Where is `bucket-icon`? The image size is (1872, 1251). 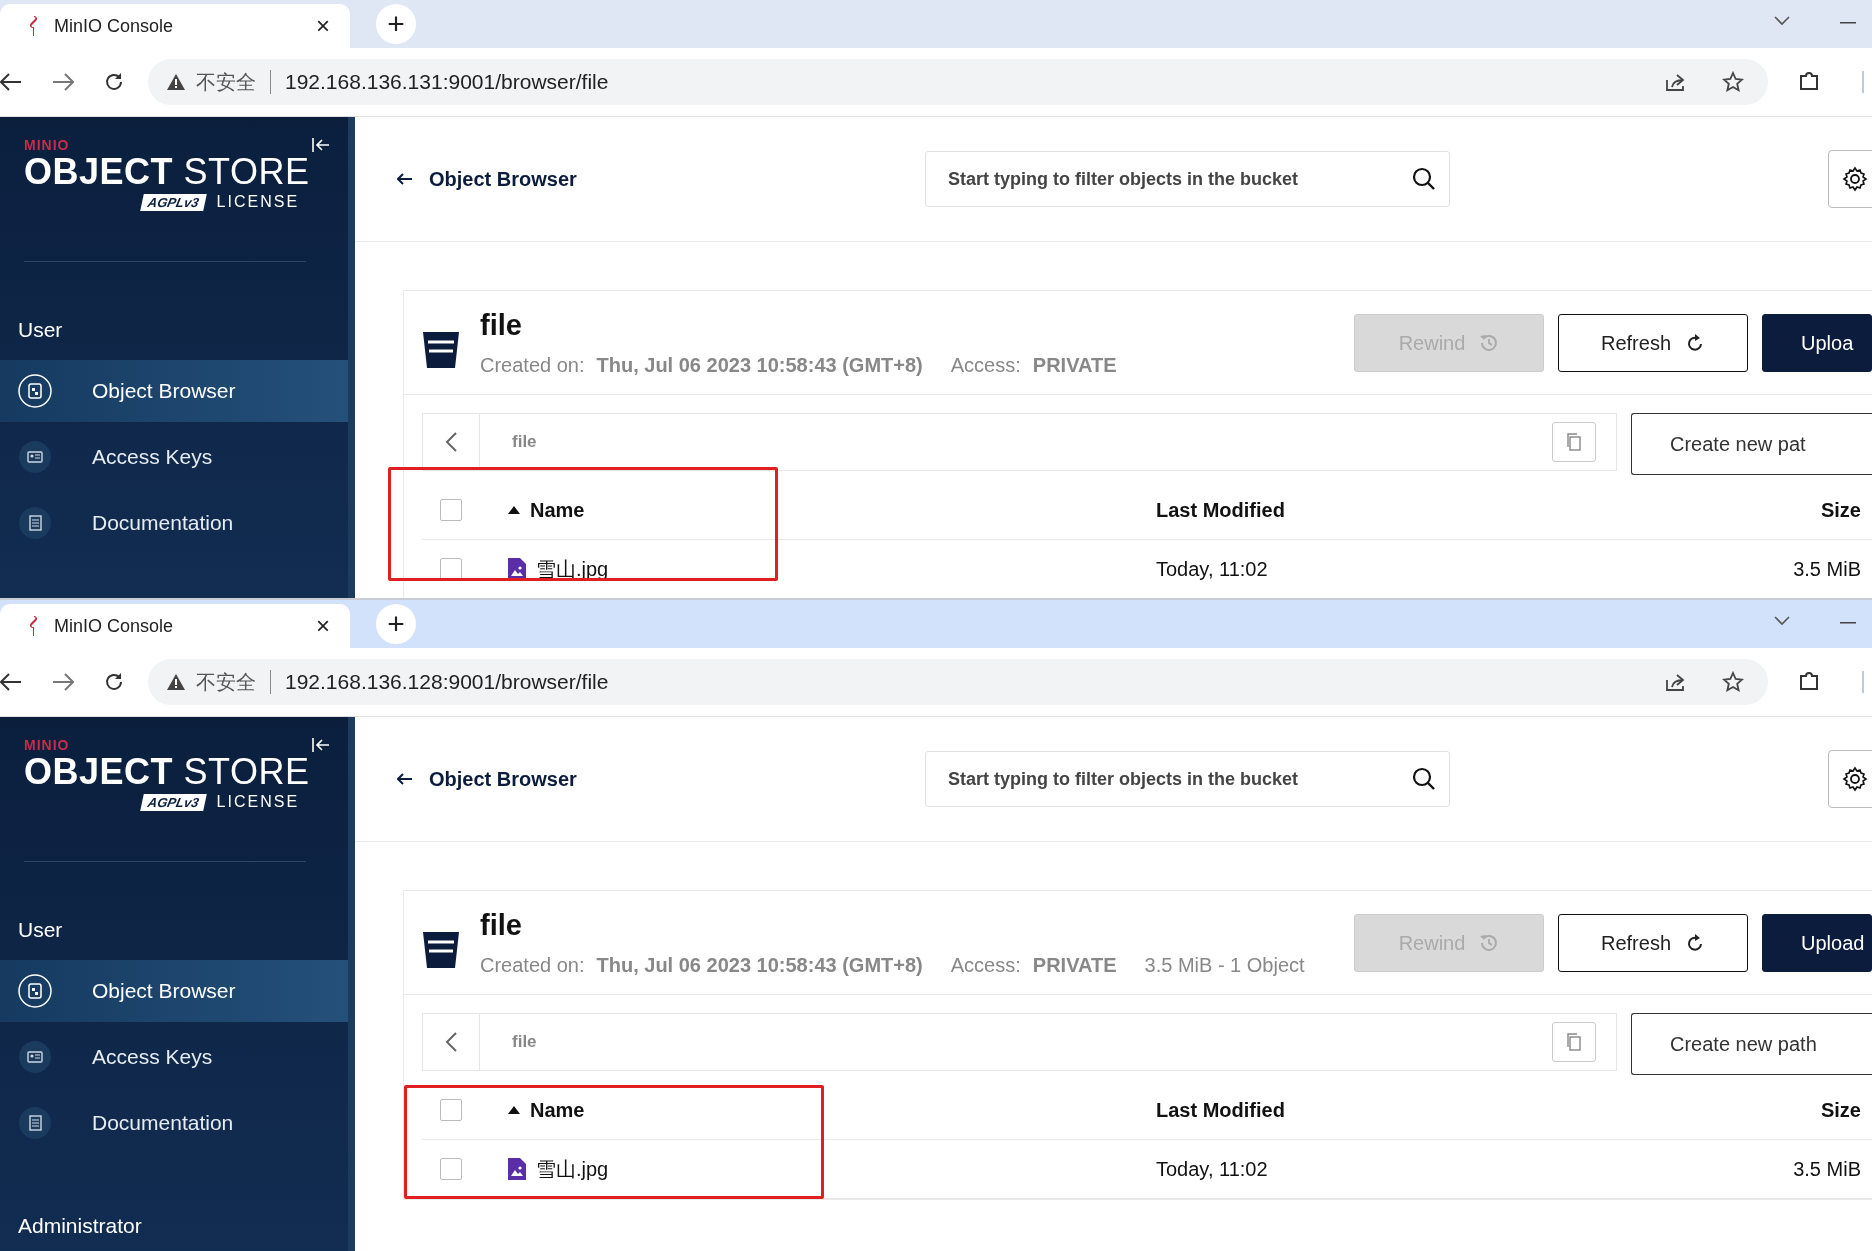 bucket-icon is located at coordinates (441, 349).